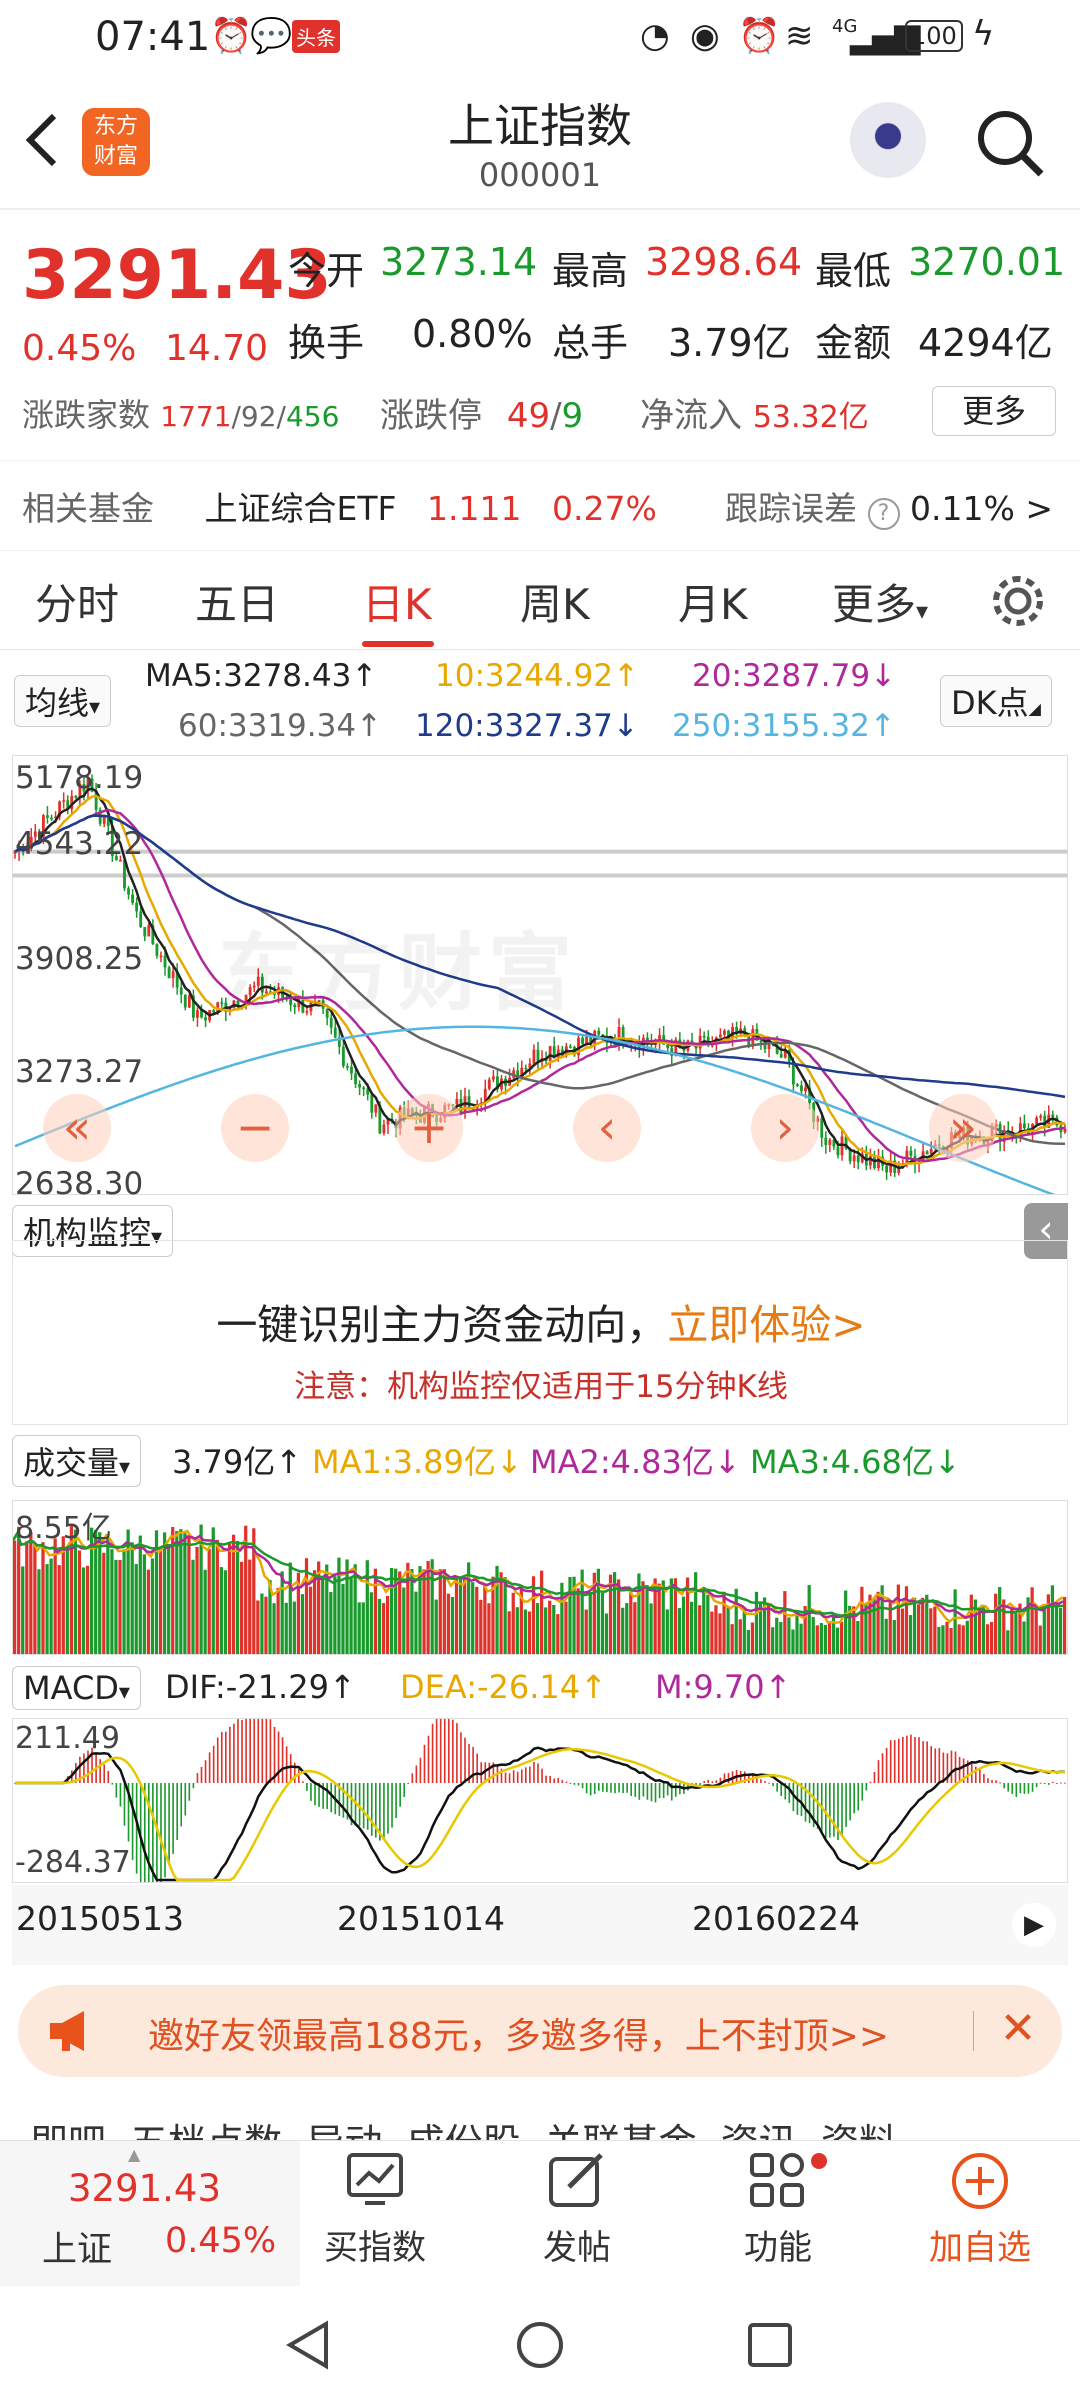 The height and width of the screenshot is (2400, 1080). I want to click on related-fund-row: 相关基金 上证综合ETF 1.111 0.27%, so click(339, 506).